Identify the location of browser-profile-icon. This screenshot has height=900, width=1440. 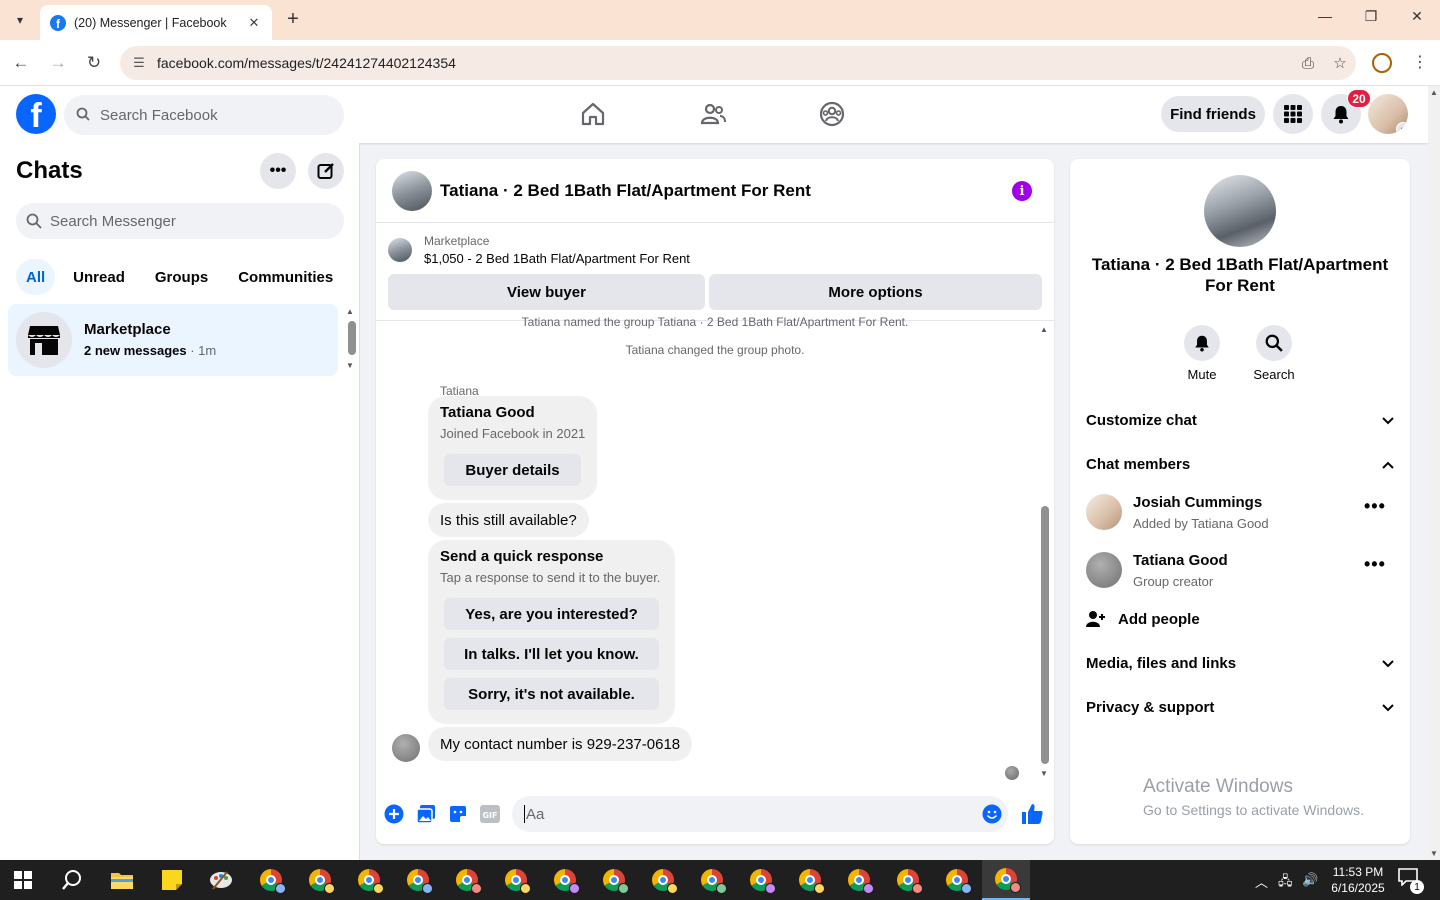
(1382, 63).